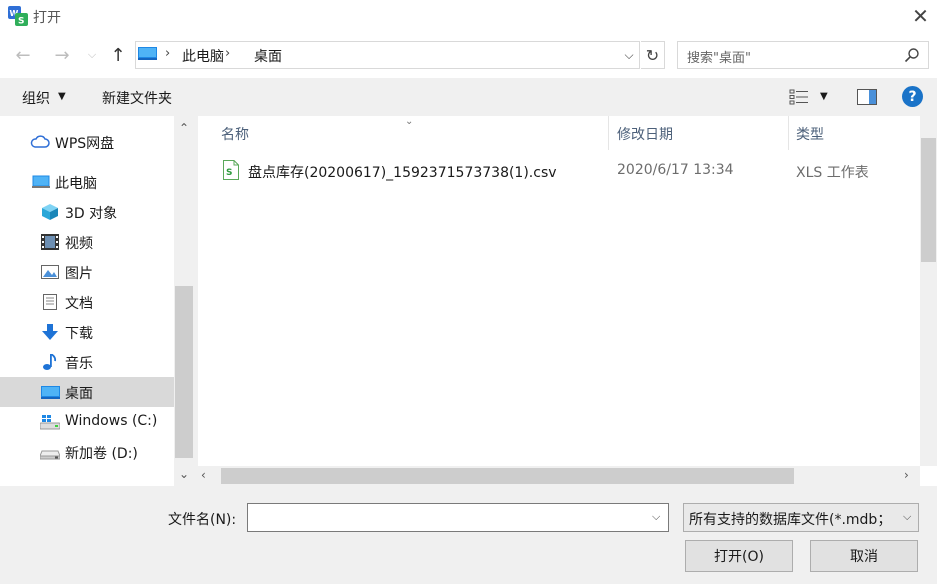 The image size is (937, 584). Describe the element at coordinates (203, 56) in the screenshot. I see `breadcrumb-item-this-pc: 此电脑` at that location.